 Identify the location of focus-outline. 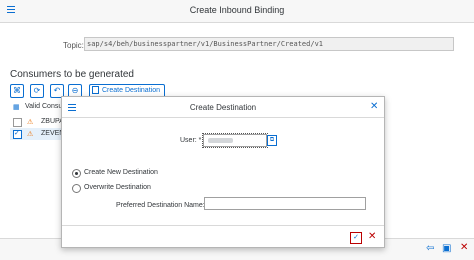
(235, 140).